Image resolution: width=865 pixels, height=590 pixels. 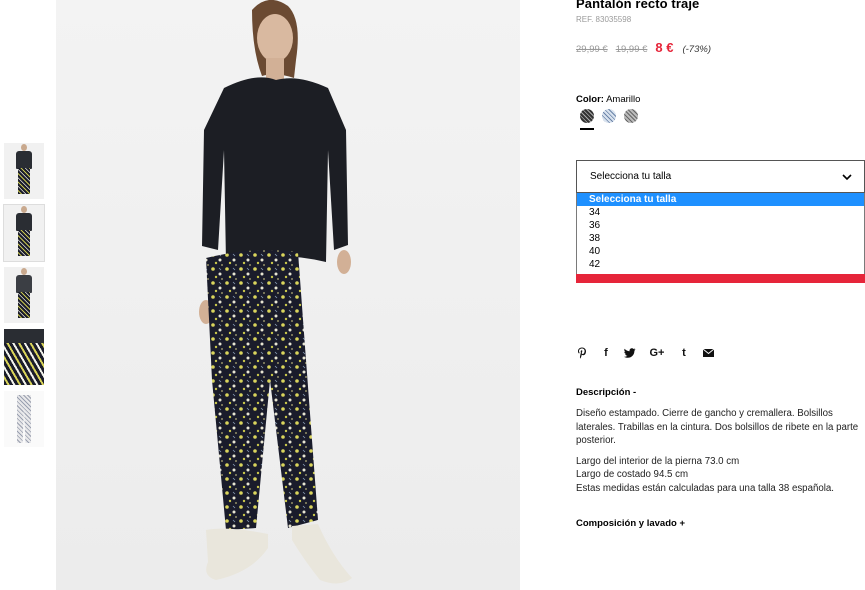 What do you see at coordinates (657, 352) in the screenshot?
I see `google-plus-icon: G+` at bounding box center [657, 352].